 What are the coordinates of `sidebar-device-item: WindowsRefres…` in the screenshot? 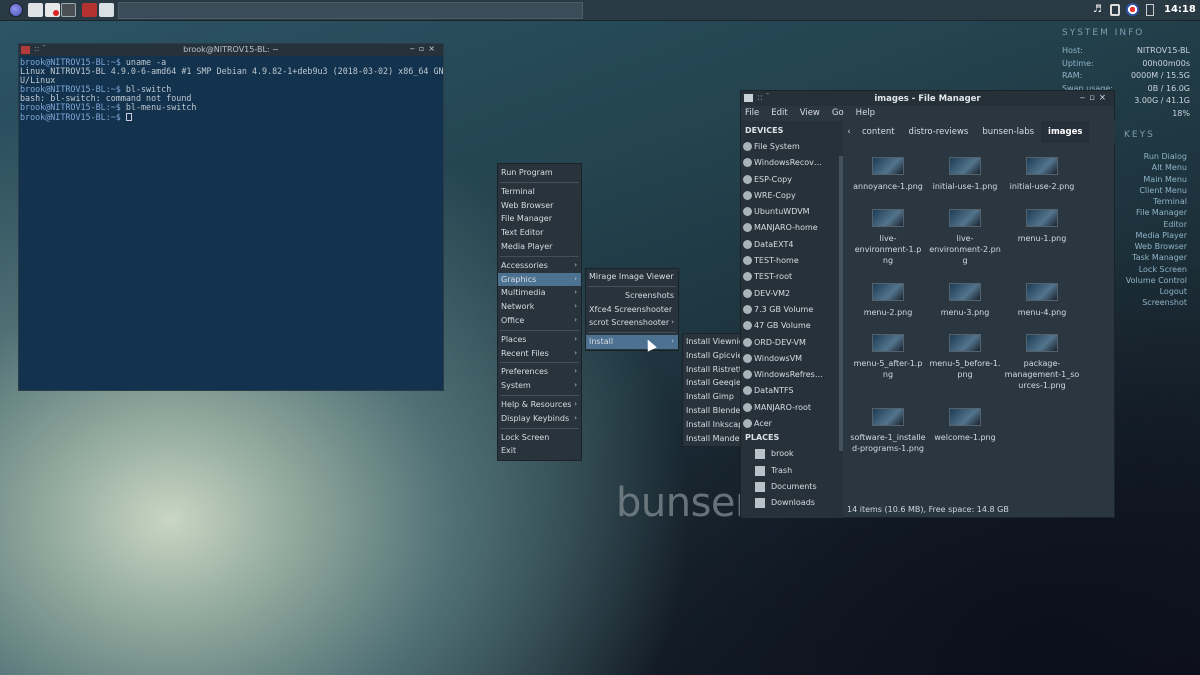 It's located at (792, 375).